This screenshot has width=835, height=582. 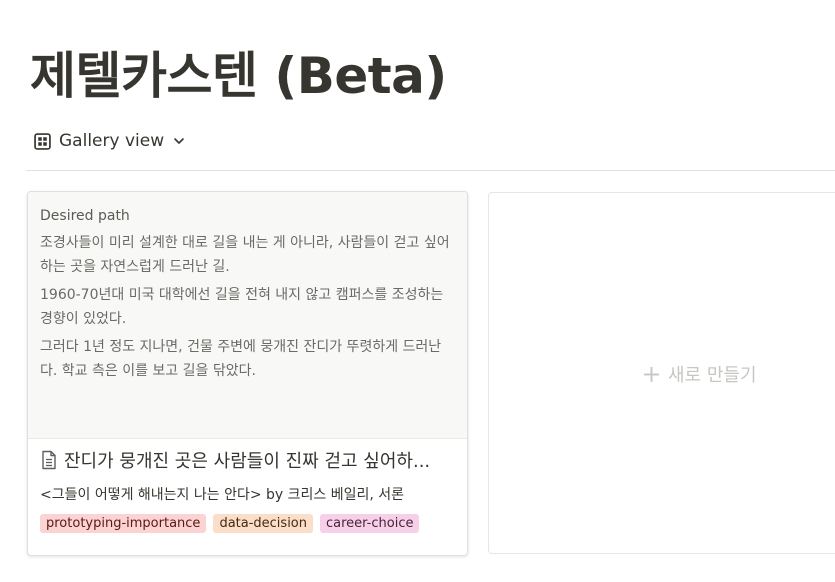 I want to click on view-label: Gallery view, so click(x=112, y=141).